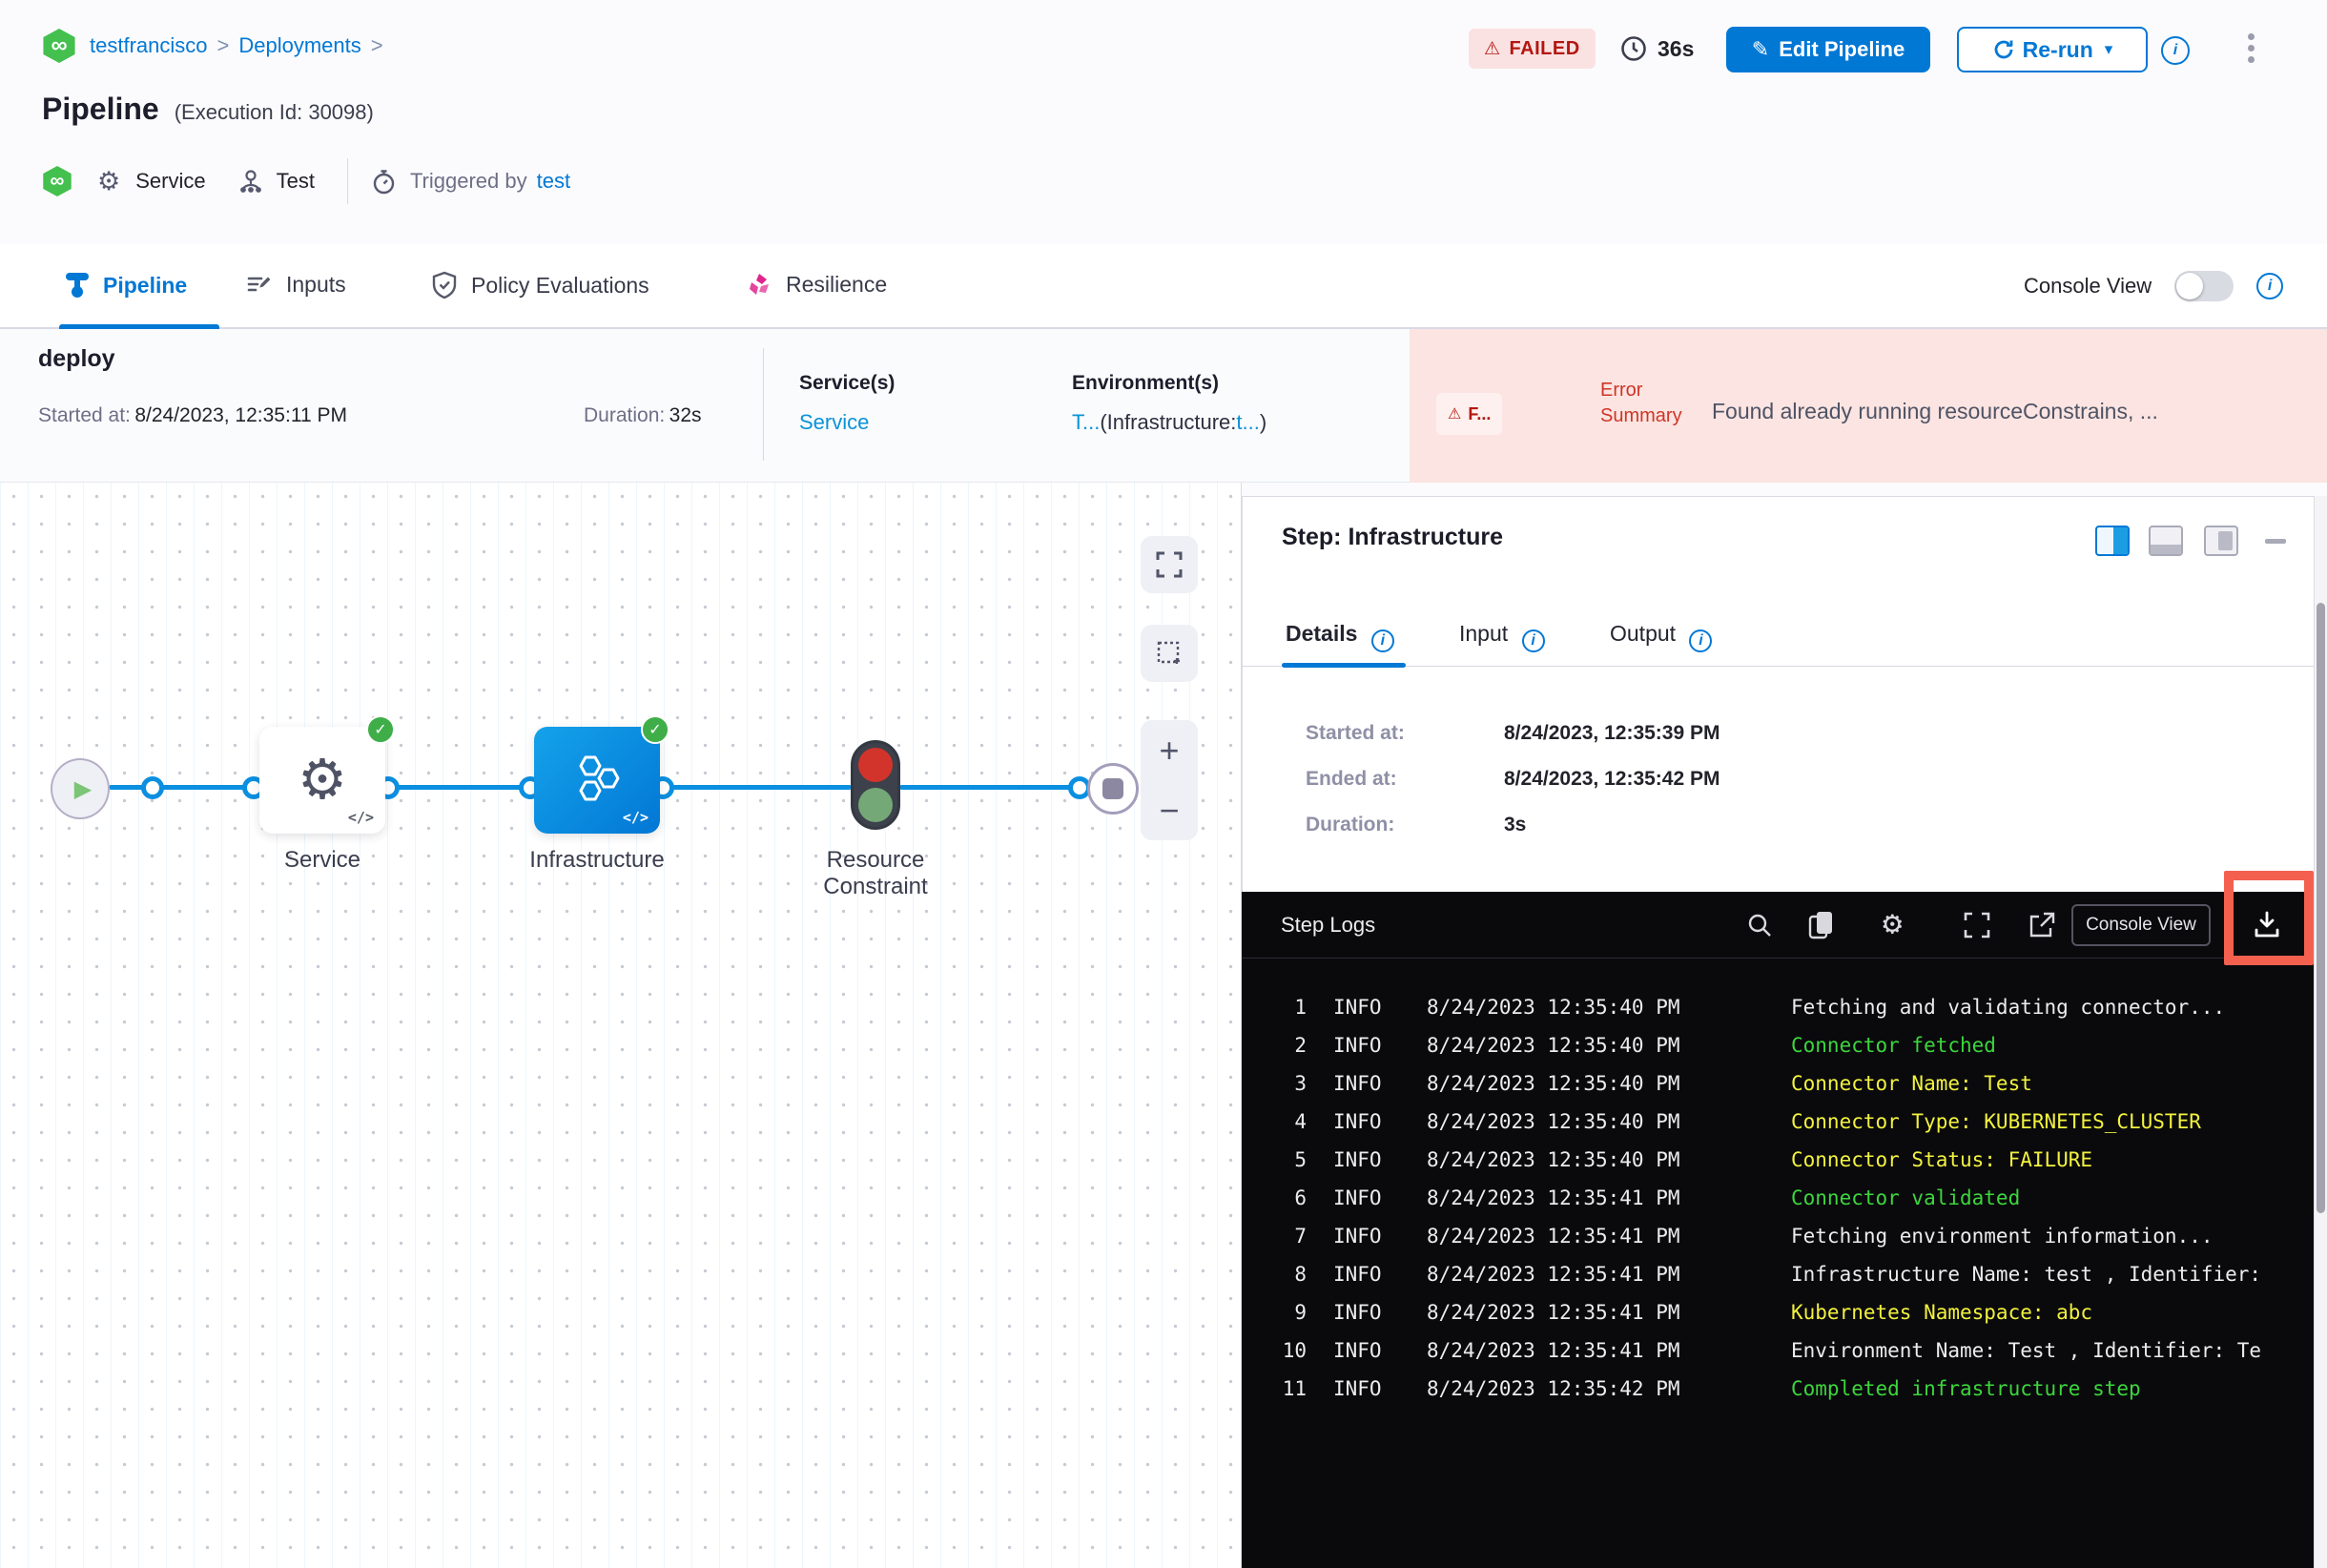  I want to click on breadcrumb-deployments-link: Deployments, so click(299, 45).